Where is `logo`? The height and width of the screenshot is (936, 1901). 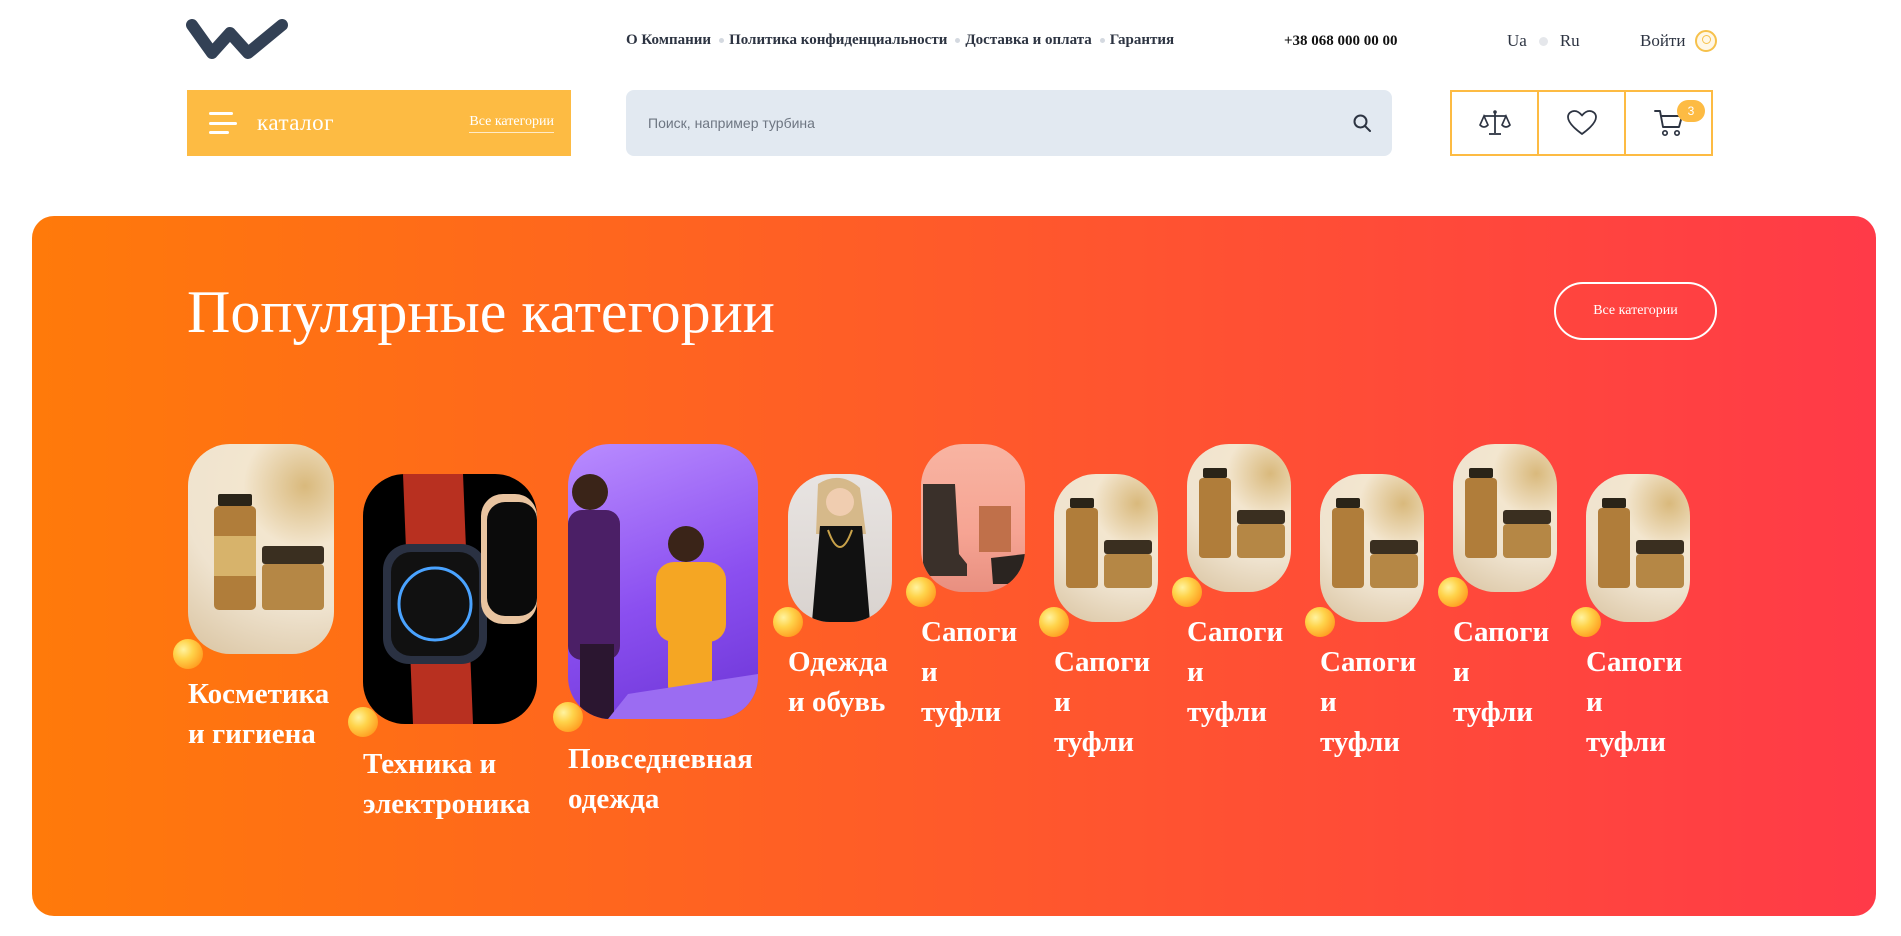
logo is located at coordinates (244, 40).